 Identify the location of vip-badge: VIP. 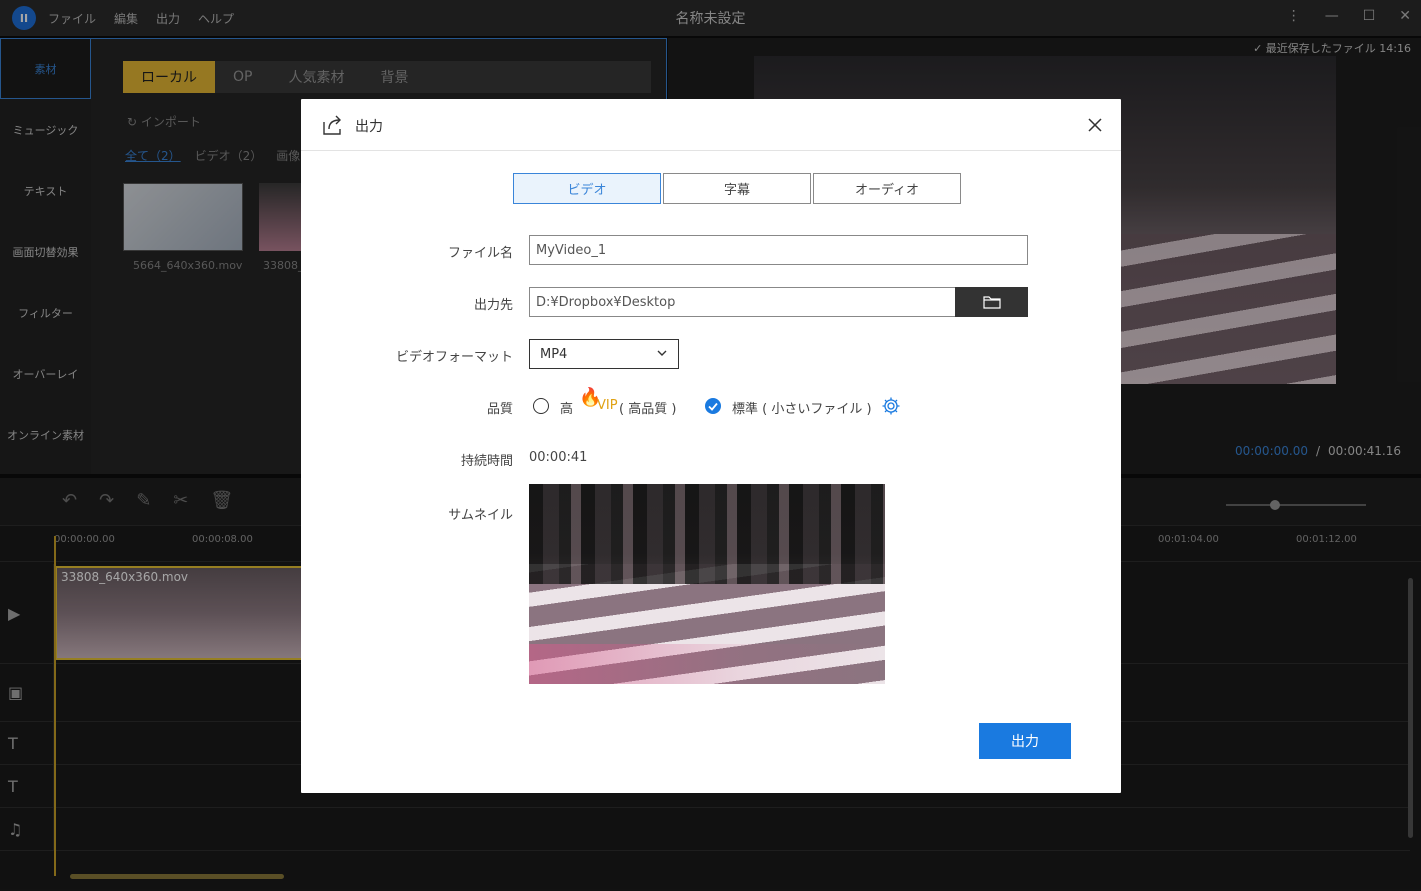
(607, 405).